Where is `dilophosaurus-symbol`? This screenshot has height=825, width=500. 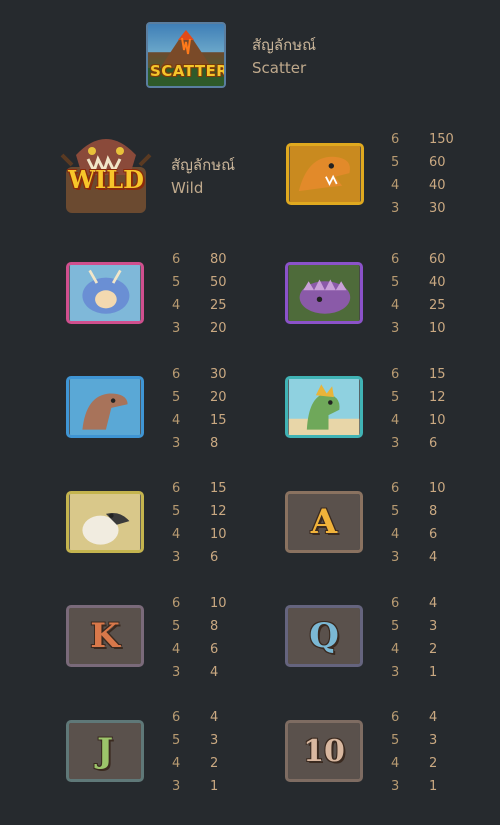
dilophosaurus-symbol is located at coordinates (324, 407).